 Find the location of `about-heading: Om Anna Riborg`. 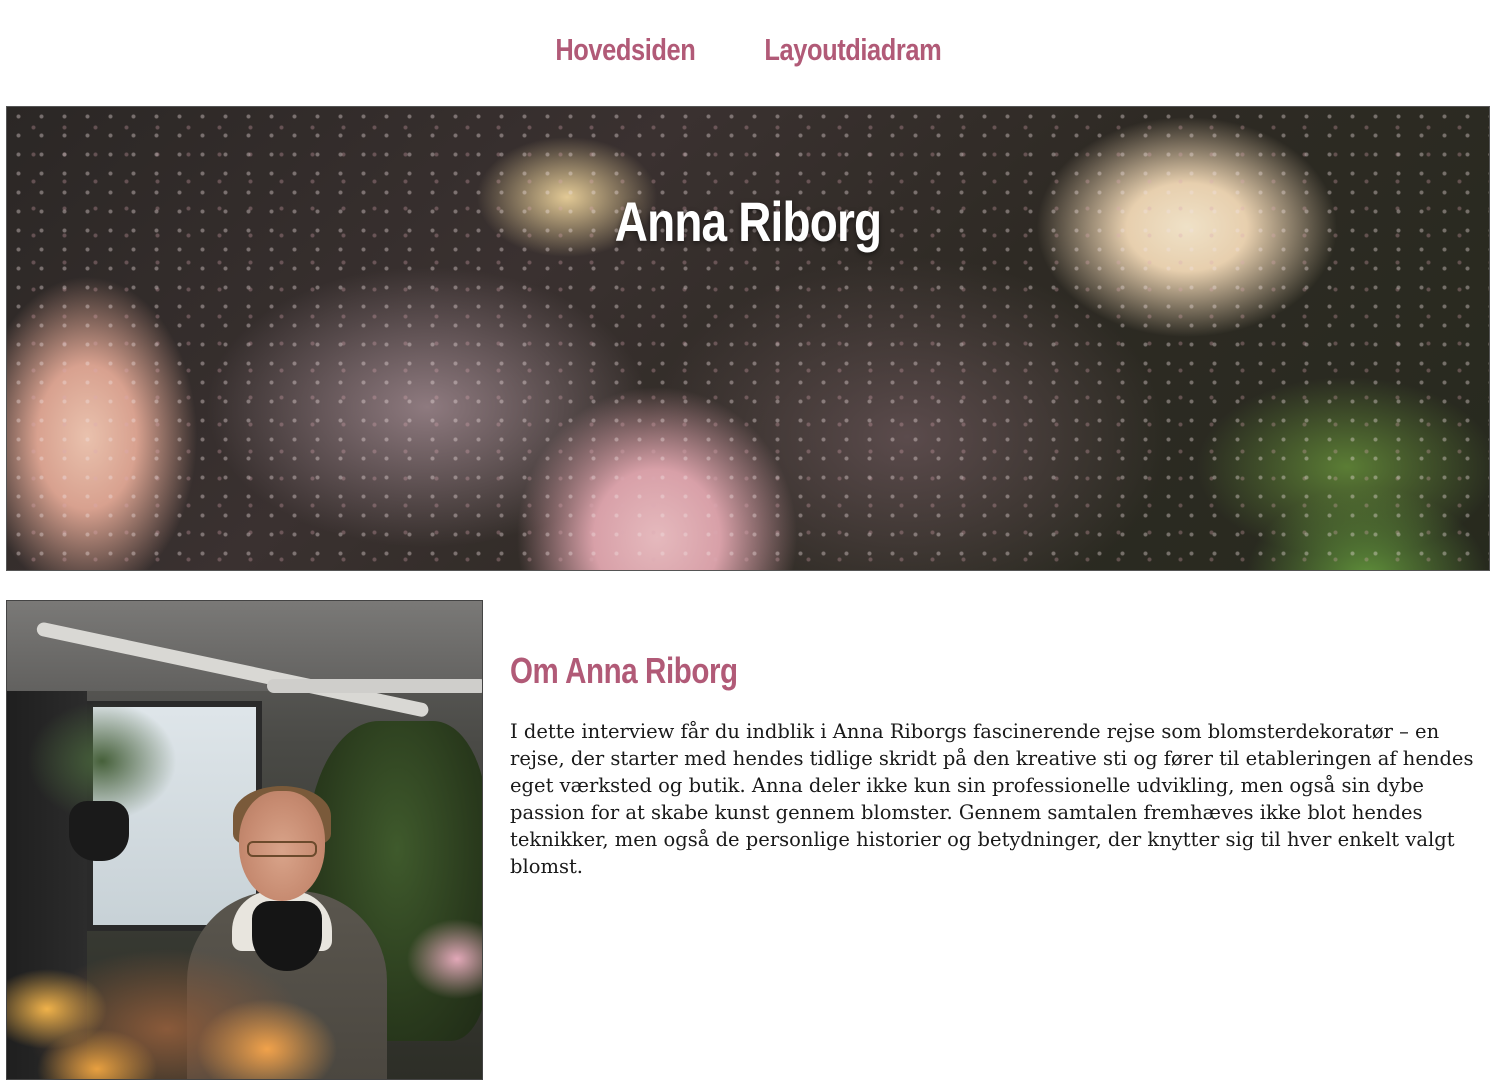

about-heading: Om Anna Riborg is located at coordinates (624, 670).